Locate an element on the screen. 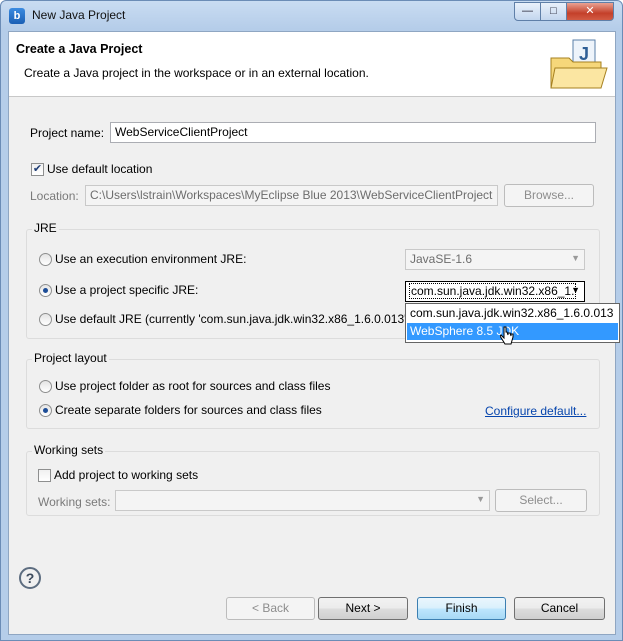  project-name-label: Project name: is located at coordinates (67, 133).